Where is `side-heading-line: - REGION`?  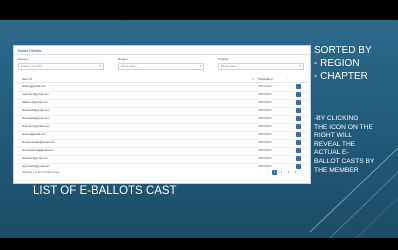 side-heading-line: - REGION is located at coordinates (337, 63).